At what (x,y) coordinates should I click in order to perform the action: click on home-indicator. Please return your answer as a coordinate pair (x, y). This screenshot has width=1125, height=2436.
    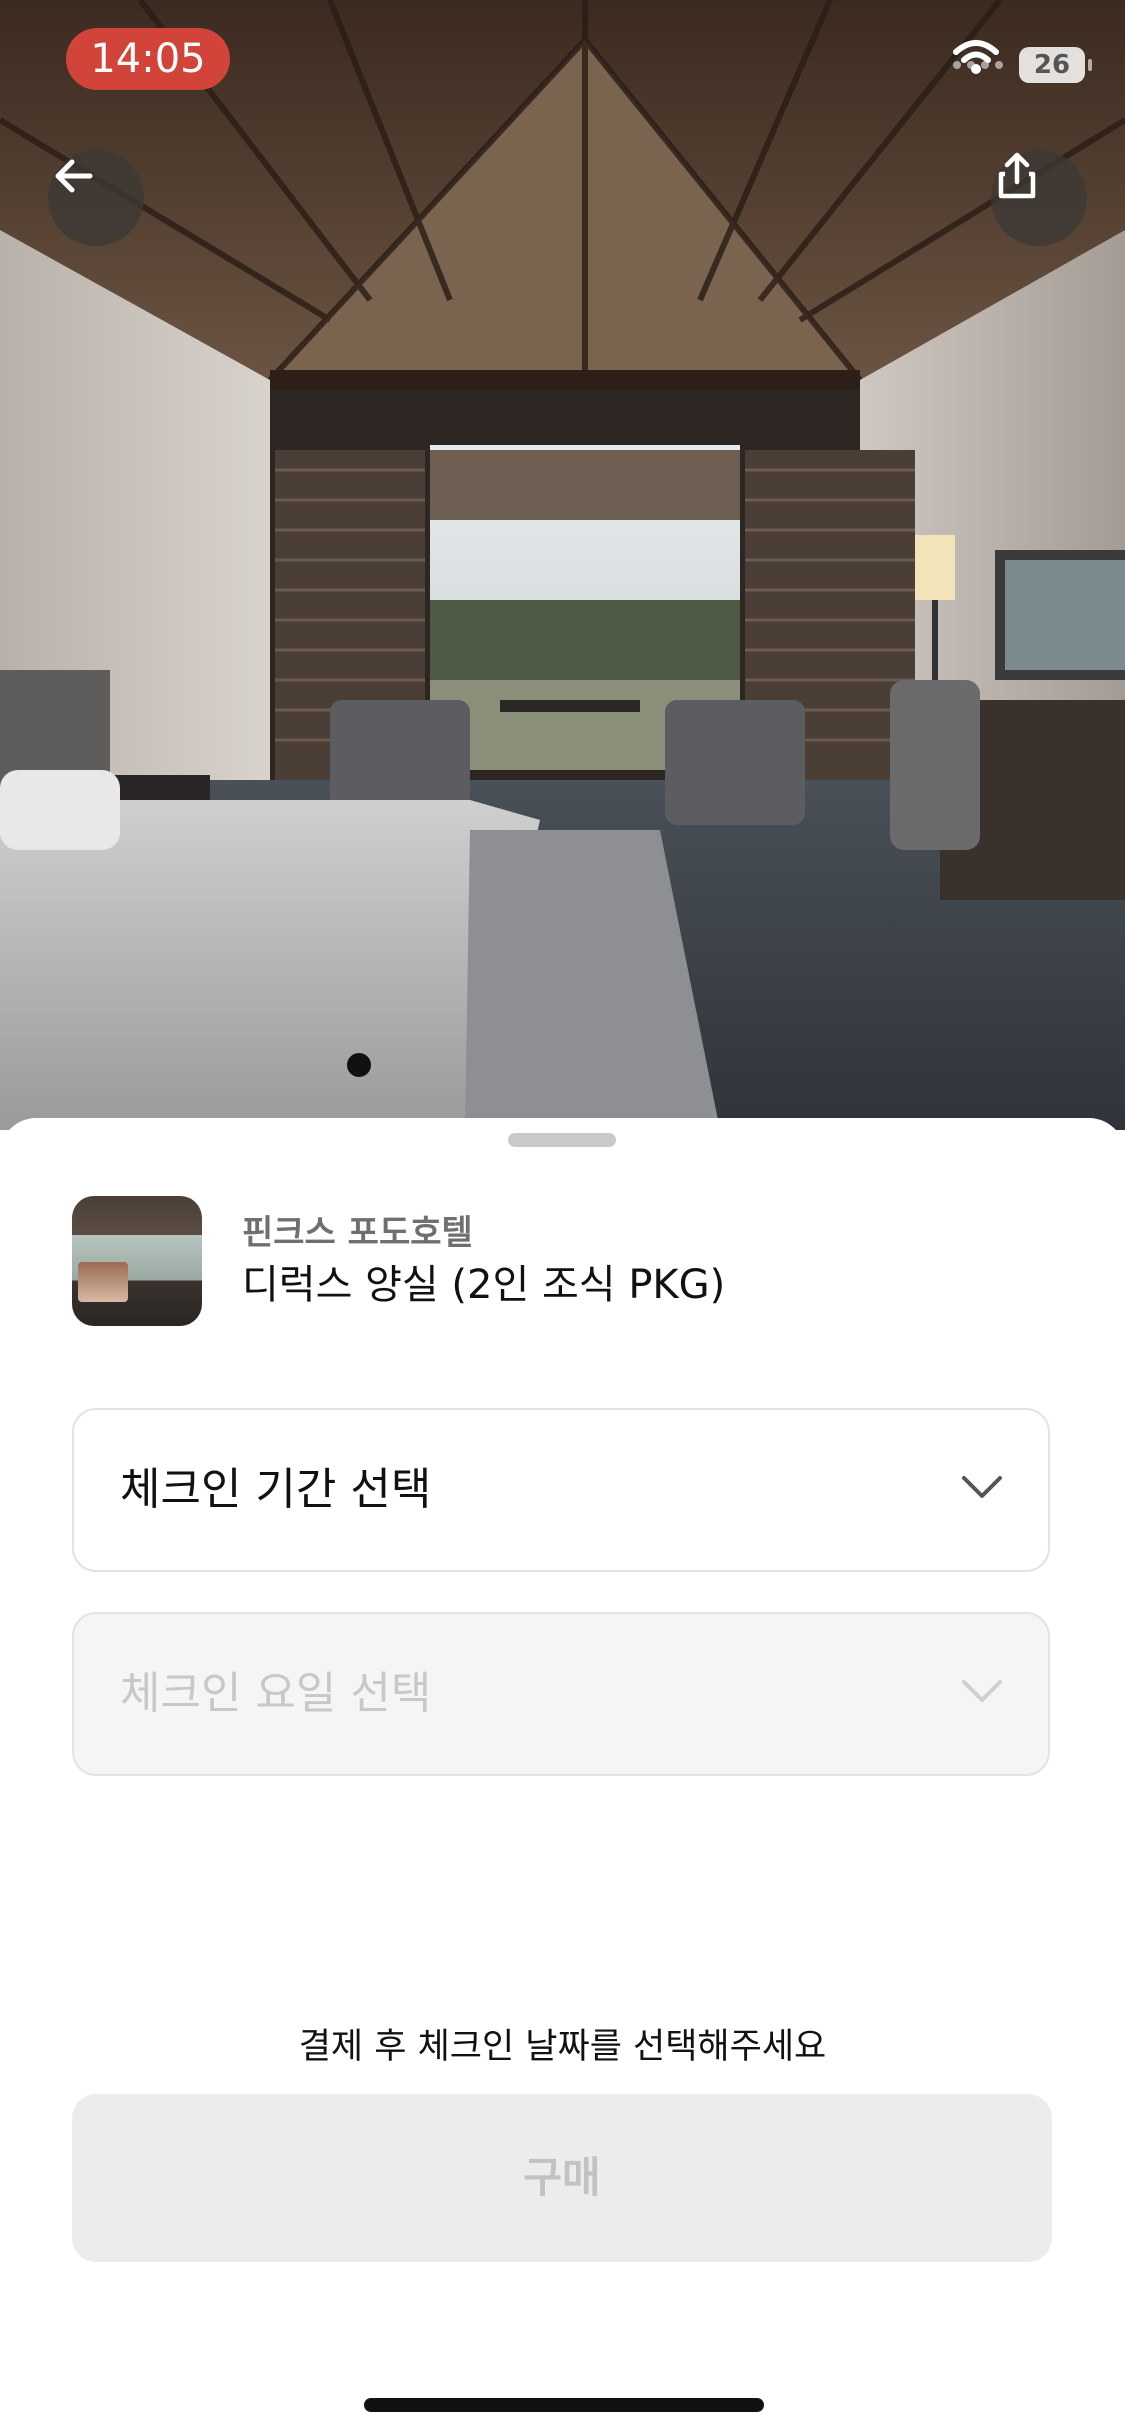
    Looking at the image, I should click on (564, 2405).